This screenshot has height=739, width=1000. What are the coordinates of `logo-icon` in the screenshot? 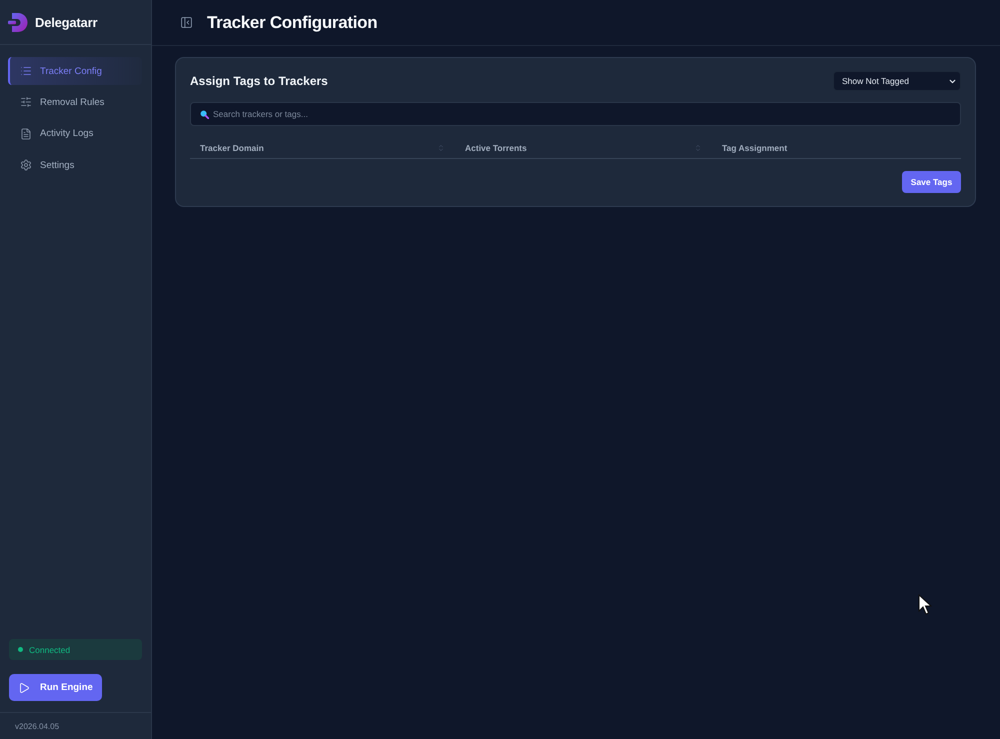 It's located at (18, 22).